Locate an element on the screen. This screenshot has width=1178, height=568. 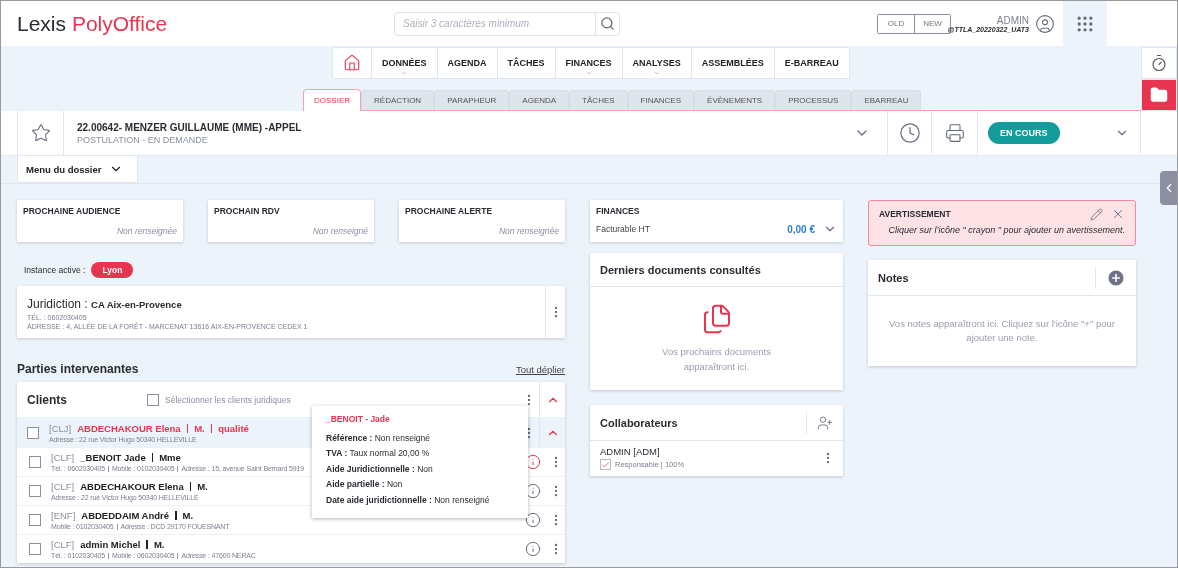
tab: ÉVÈNEMENTS is located at coordinates (735, 100).